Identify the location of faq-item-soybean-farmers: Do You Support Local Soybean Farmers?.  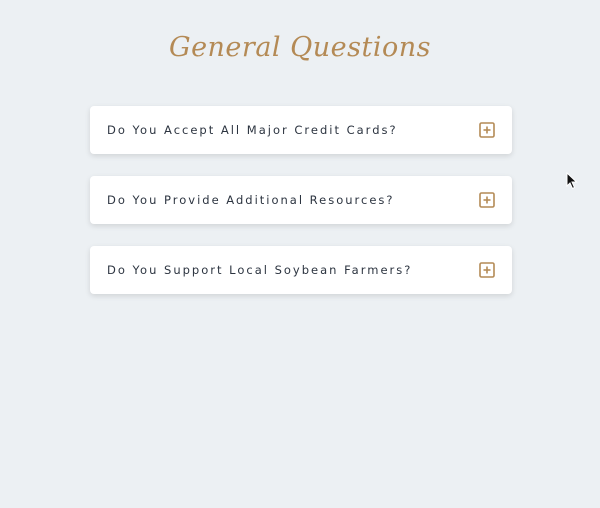
(301, 270).